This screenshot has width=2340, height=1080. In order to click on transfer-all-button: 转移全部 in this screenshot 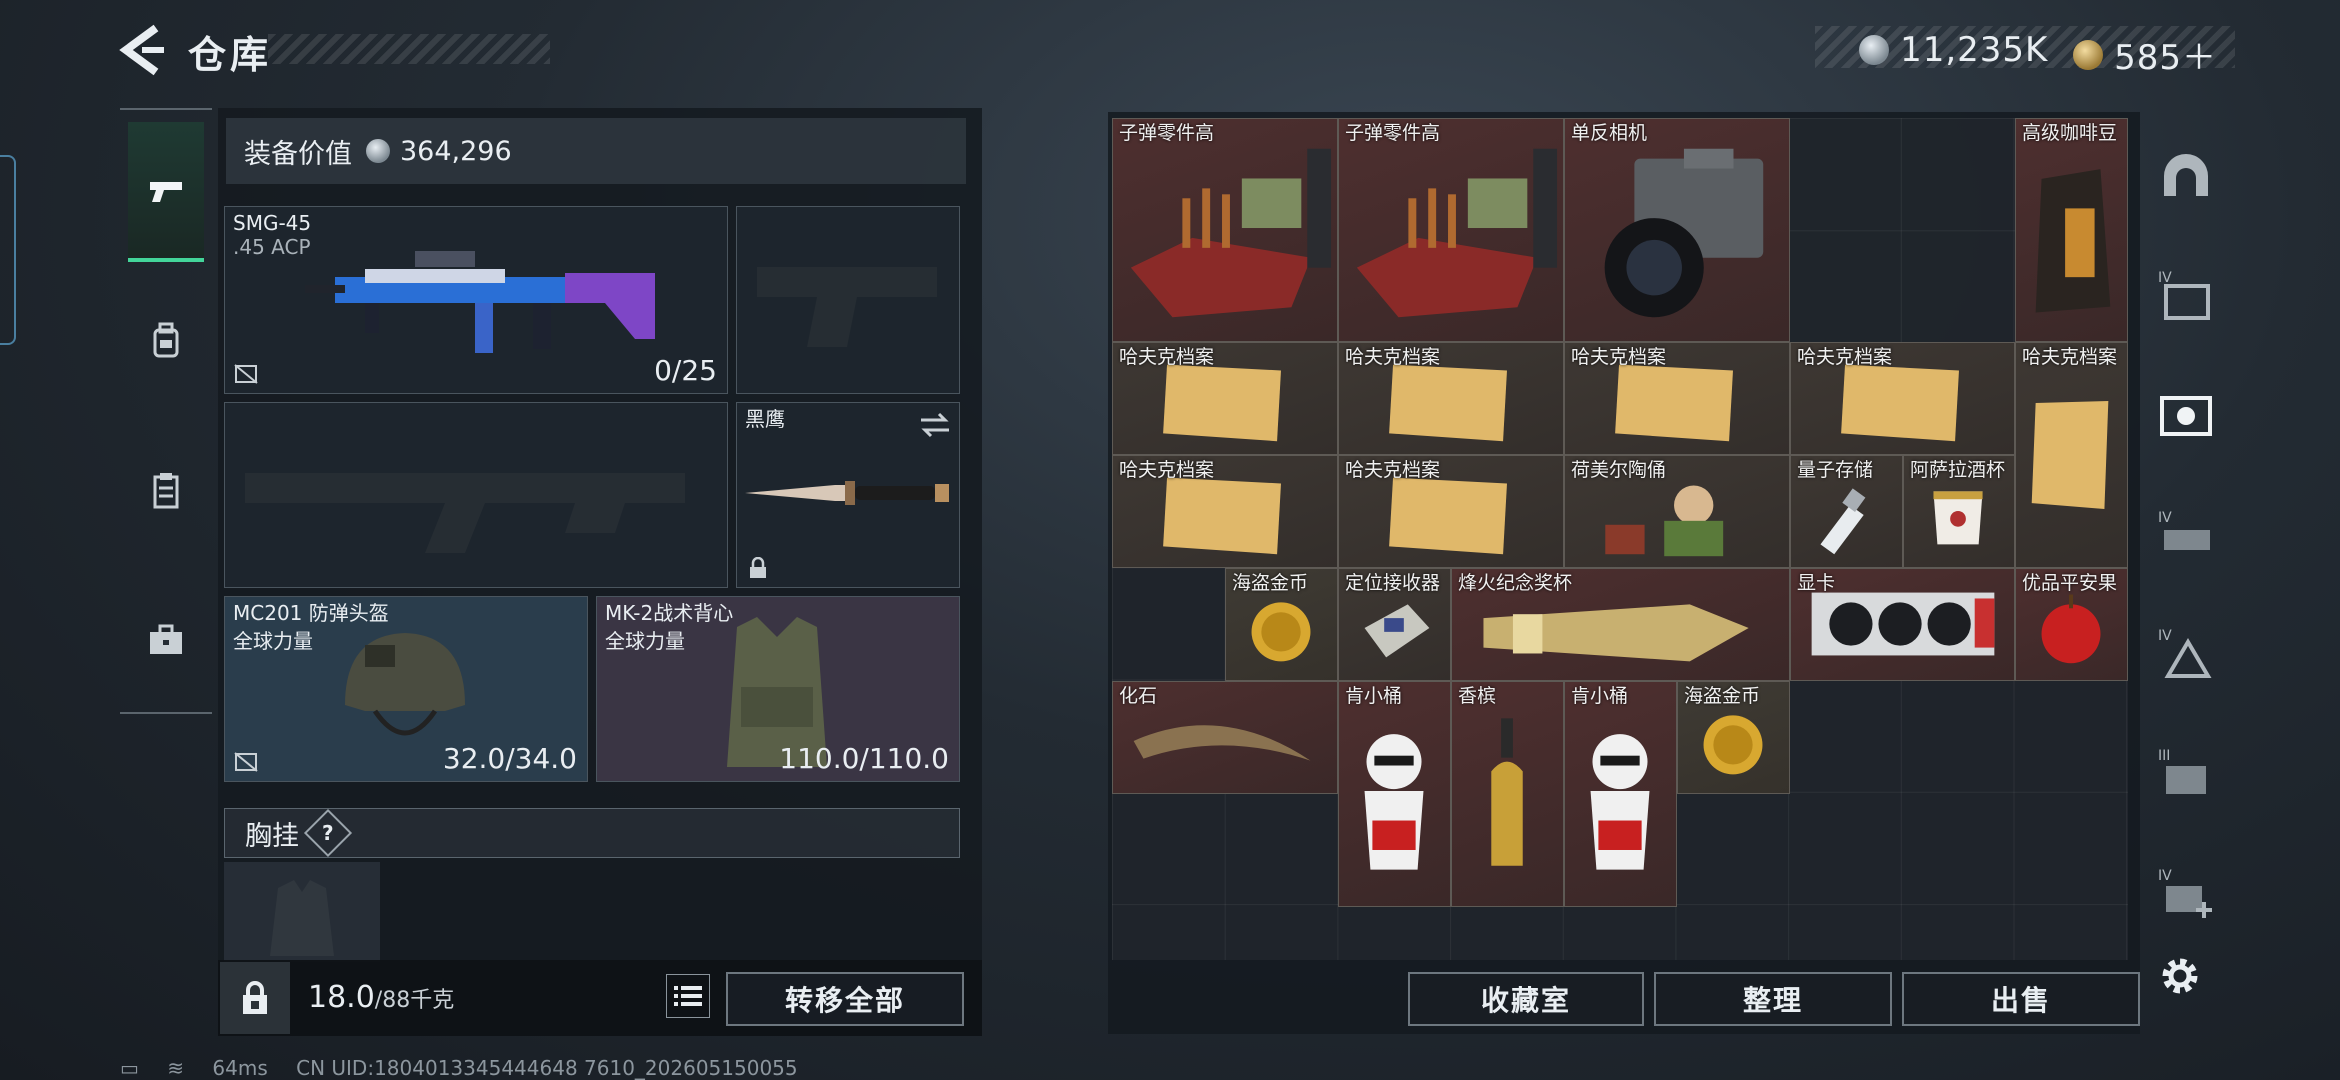, I will do `click(845, 999)`.